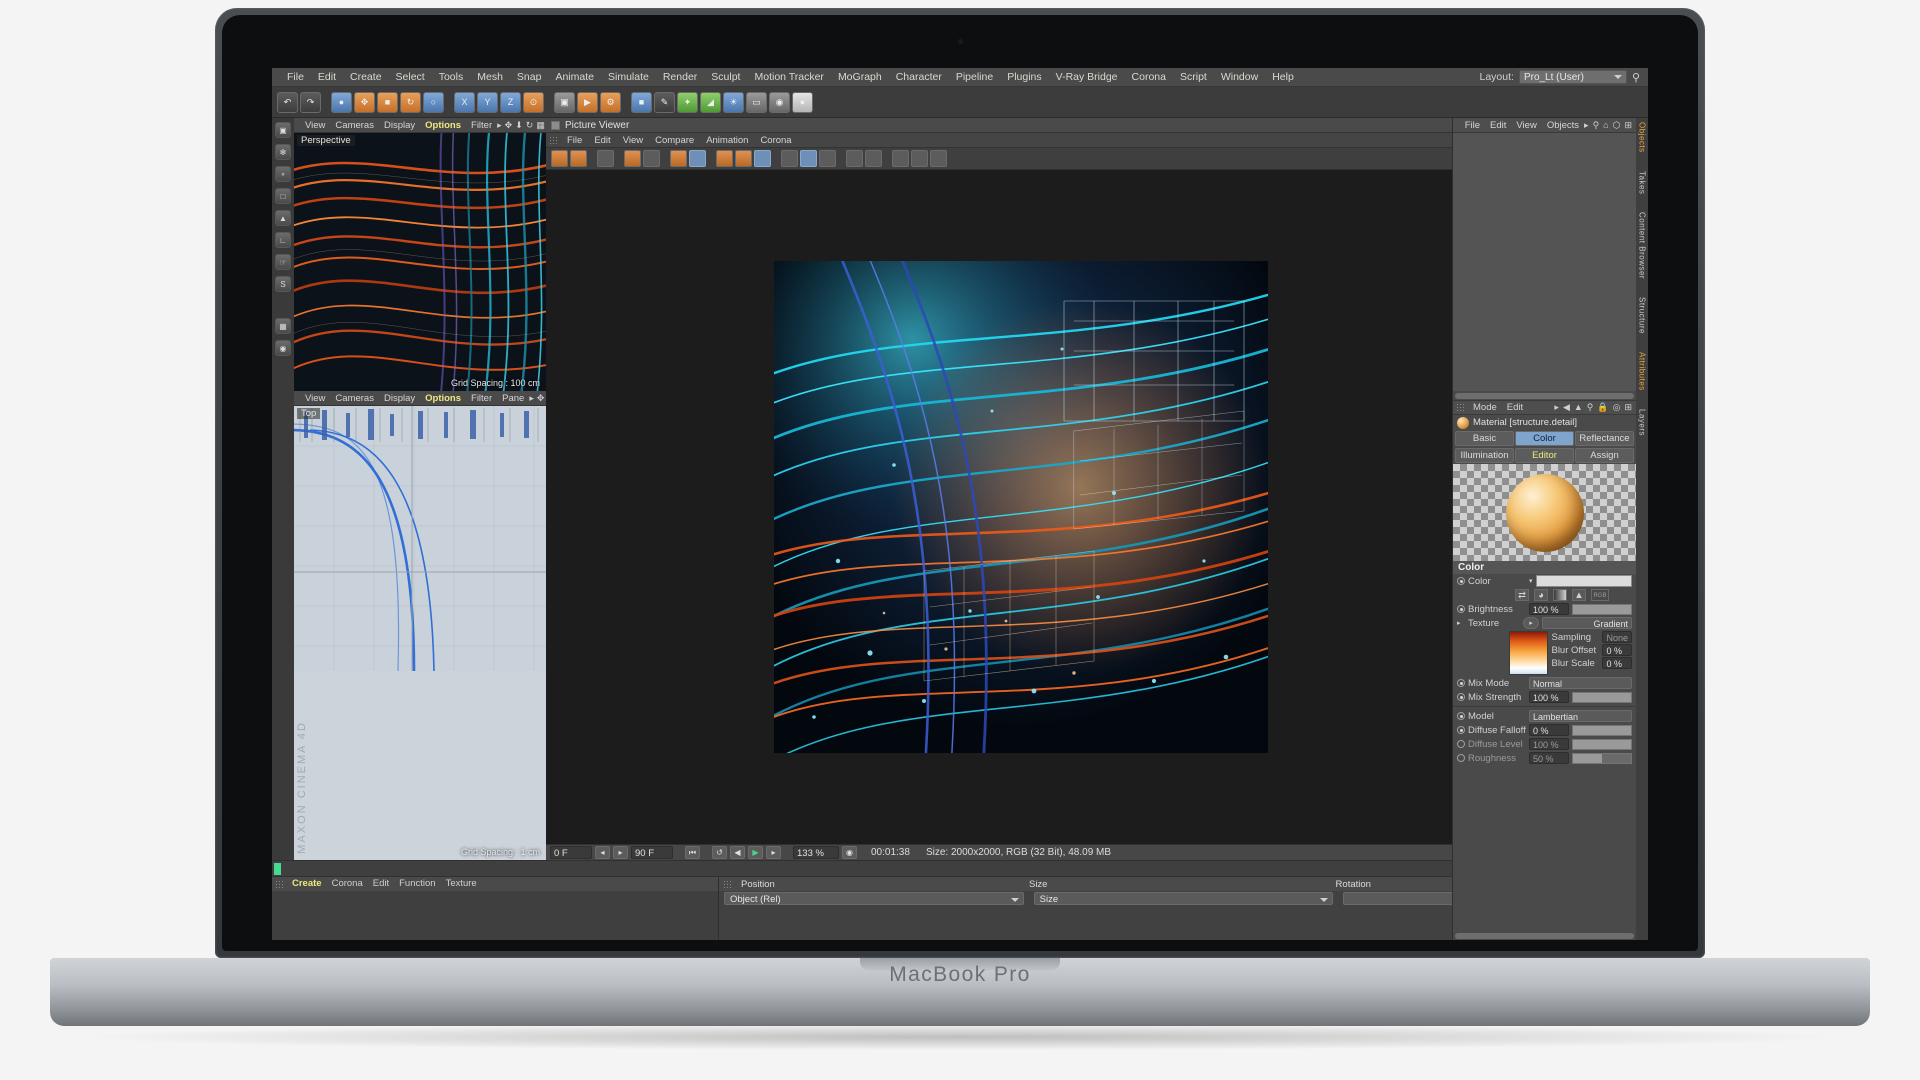 This screenshot has width=1920, height=1080. Describe the element at coordinates (1617, 407) in the screenshot. I see `target-icon: ◎` at that location.